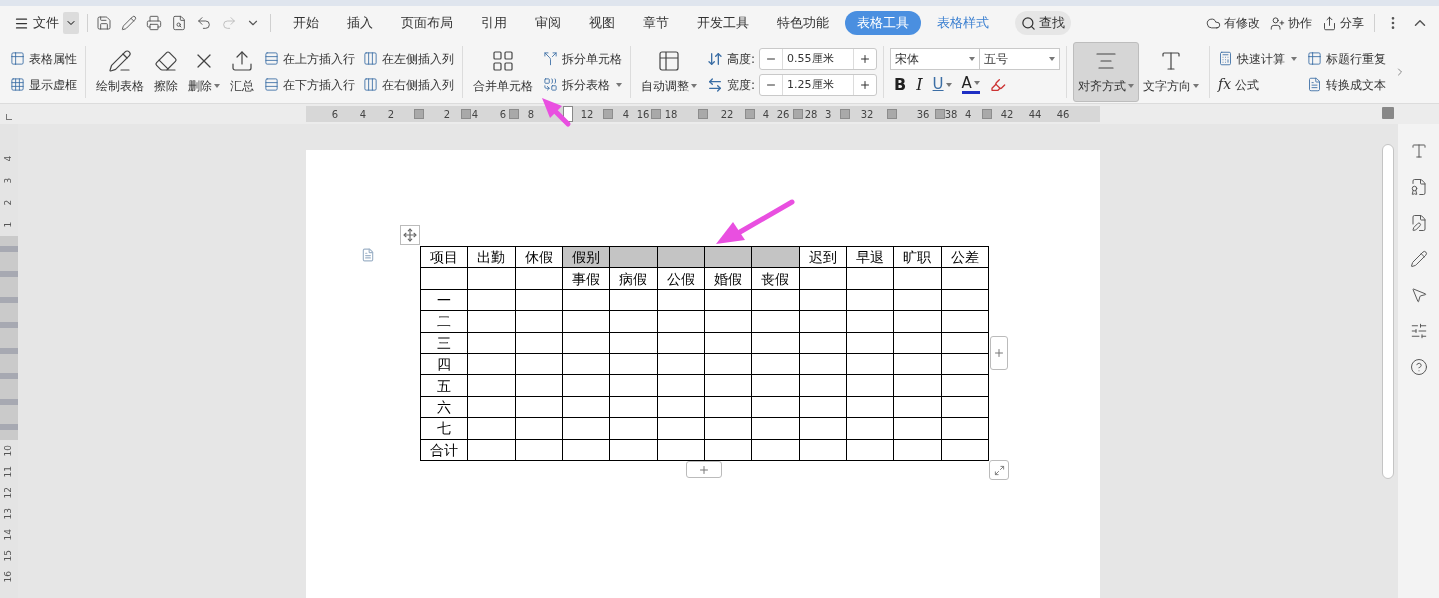 Image resolution: width=1439 pixels, height=598 pixels. What do you see at coordinates (1418, 367) in the screenshot?
I see `help-icon` at bounding box center [1418, 367].